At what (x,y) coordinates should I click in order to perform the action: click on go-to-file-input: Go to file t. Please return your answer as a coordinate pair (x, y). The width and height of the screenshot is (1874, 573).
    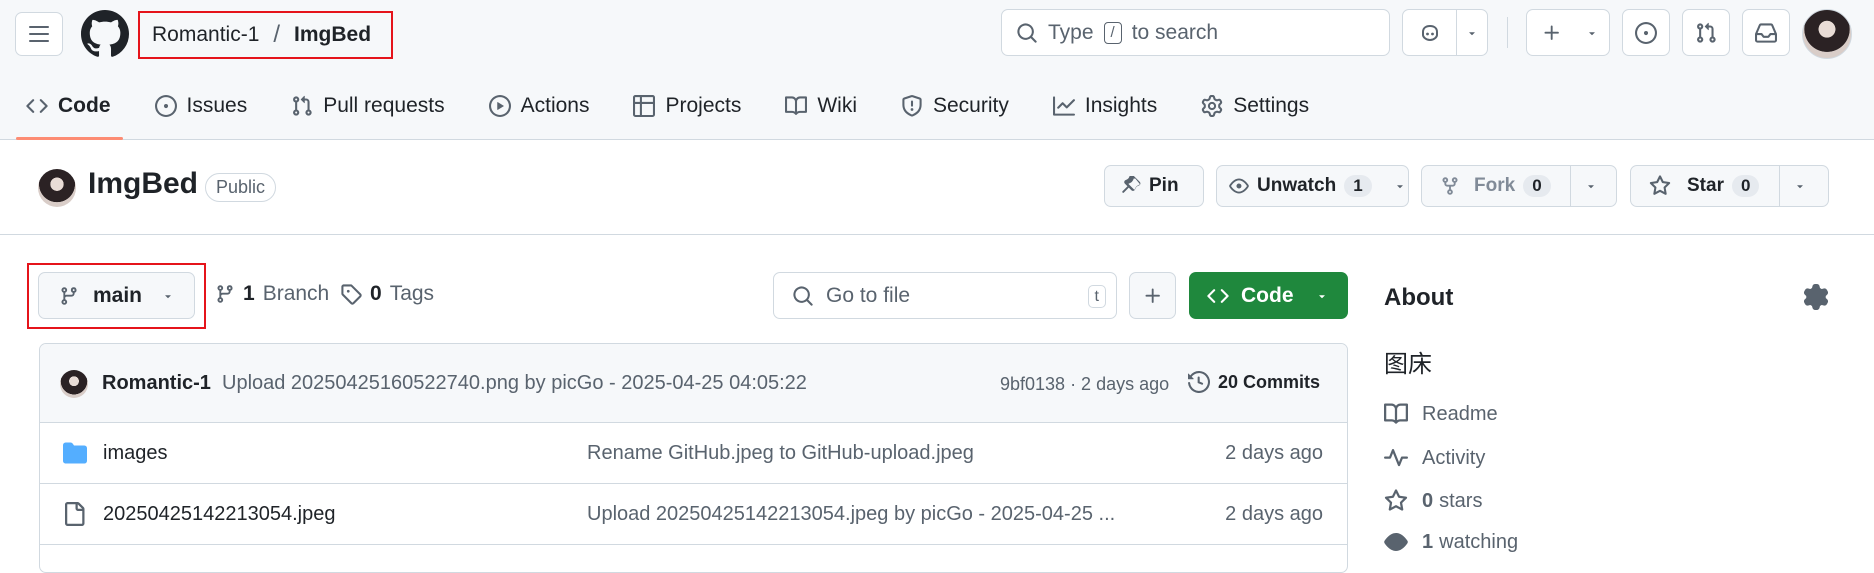
    Looking at the image, I should click on (945, 295).